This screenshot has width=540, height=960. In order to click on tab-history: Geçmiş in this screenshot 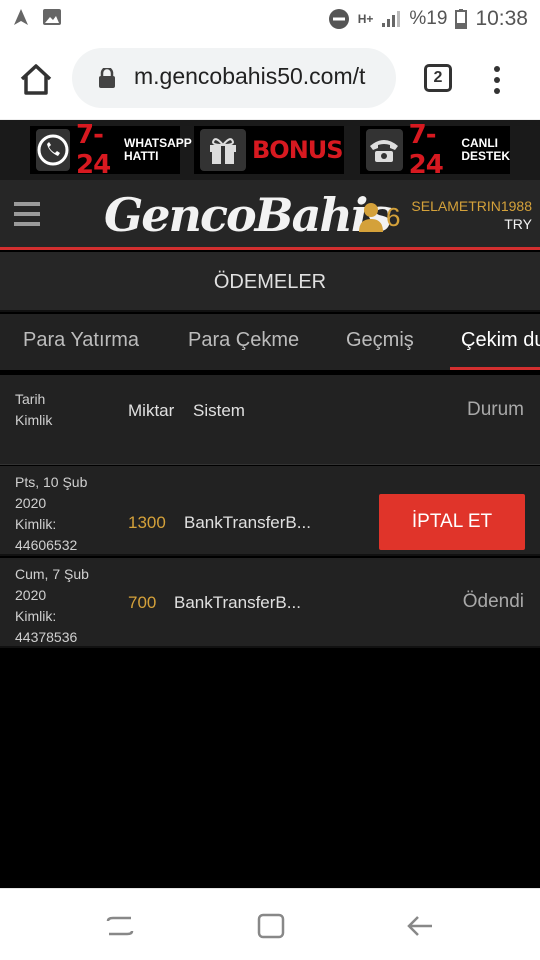, I will do `click(380, 342)`.